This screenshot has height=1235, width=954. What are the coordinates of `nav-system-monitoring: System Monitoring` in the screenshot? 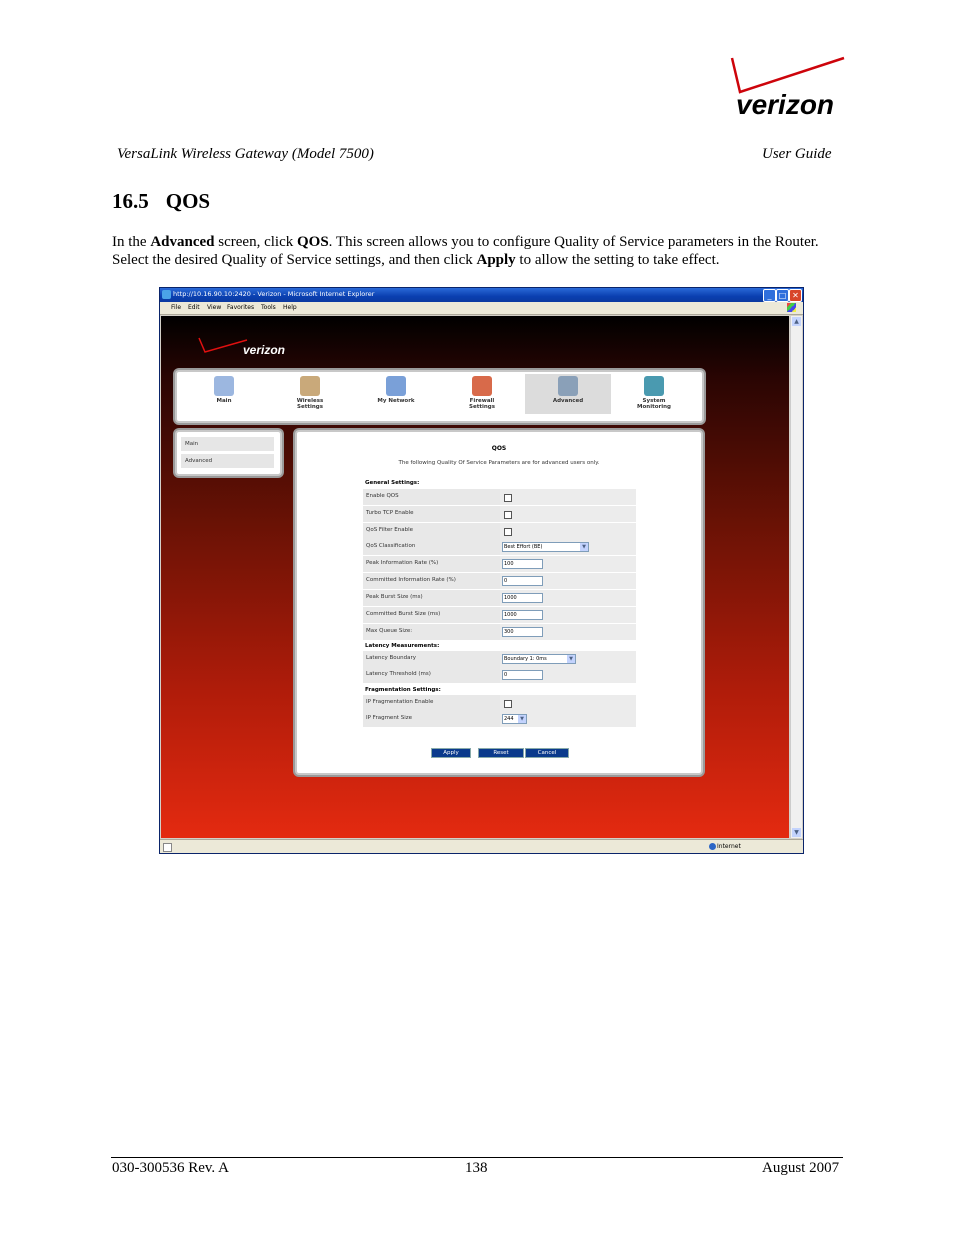 It's located at (654, 394).